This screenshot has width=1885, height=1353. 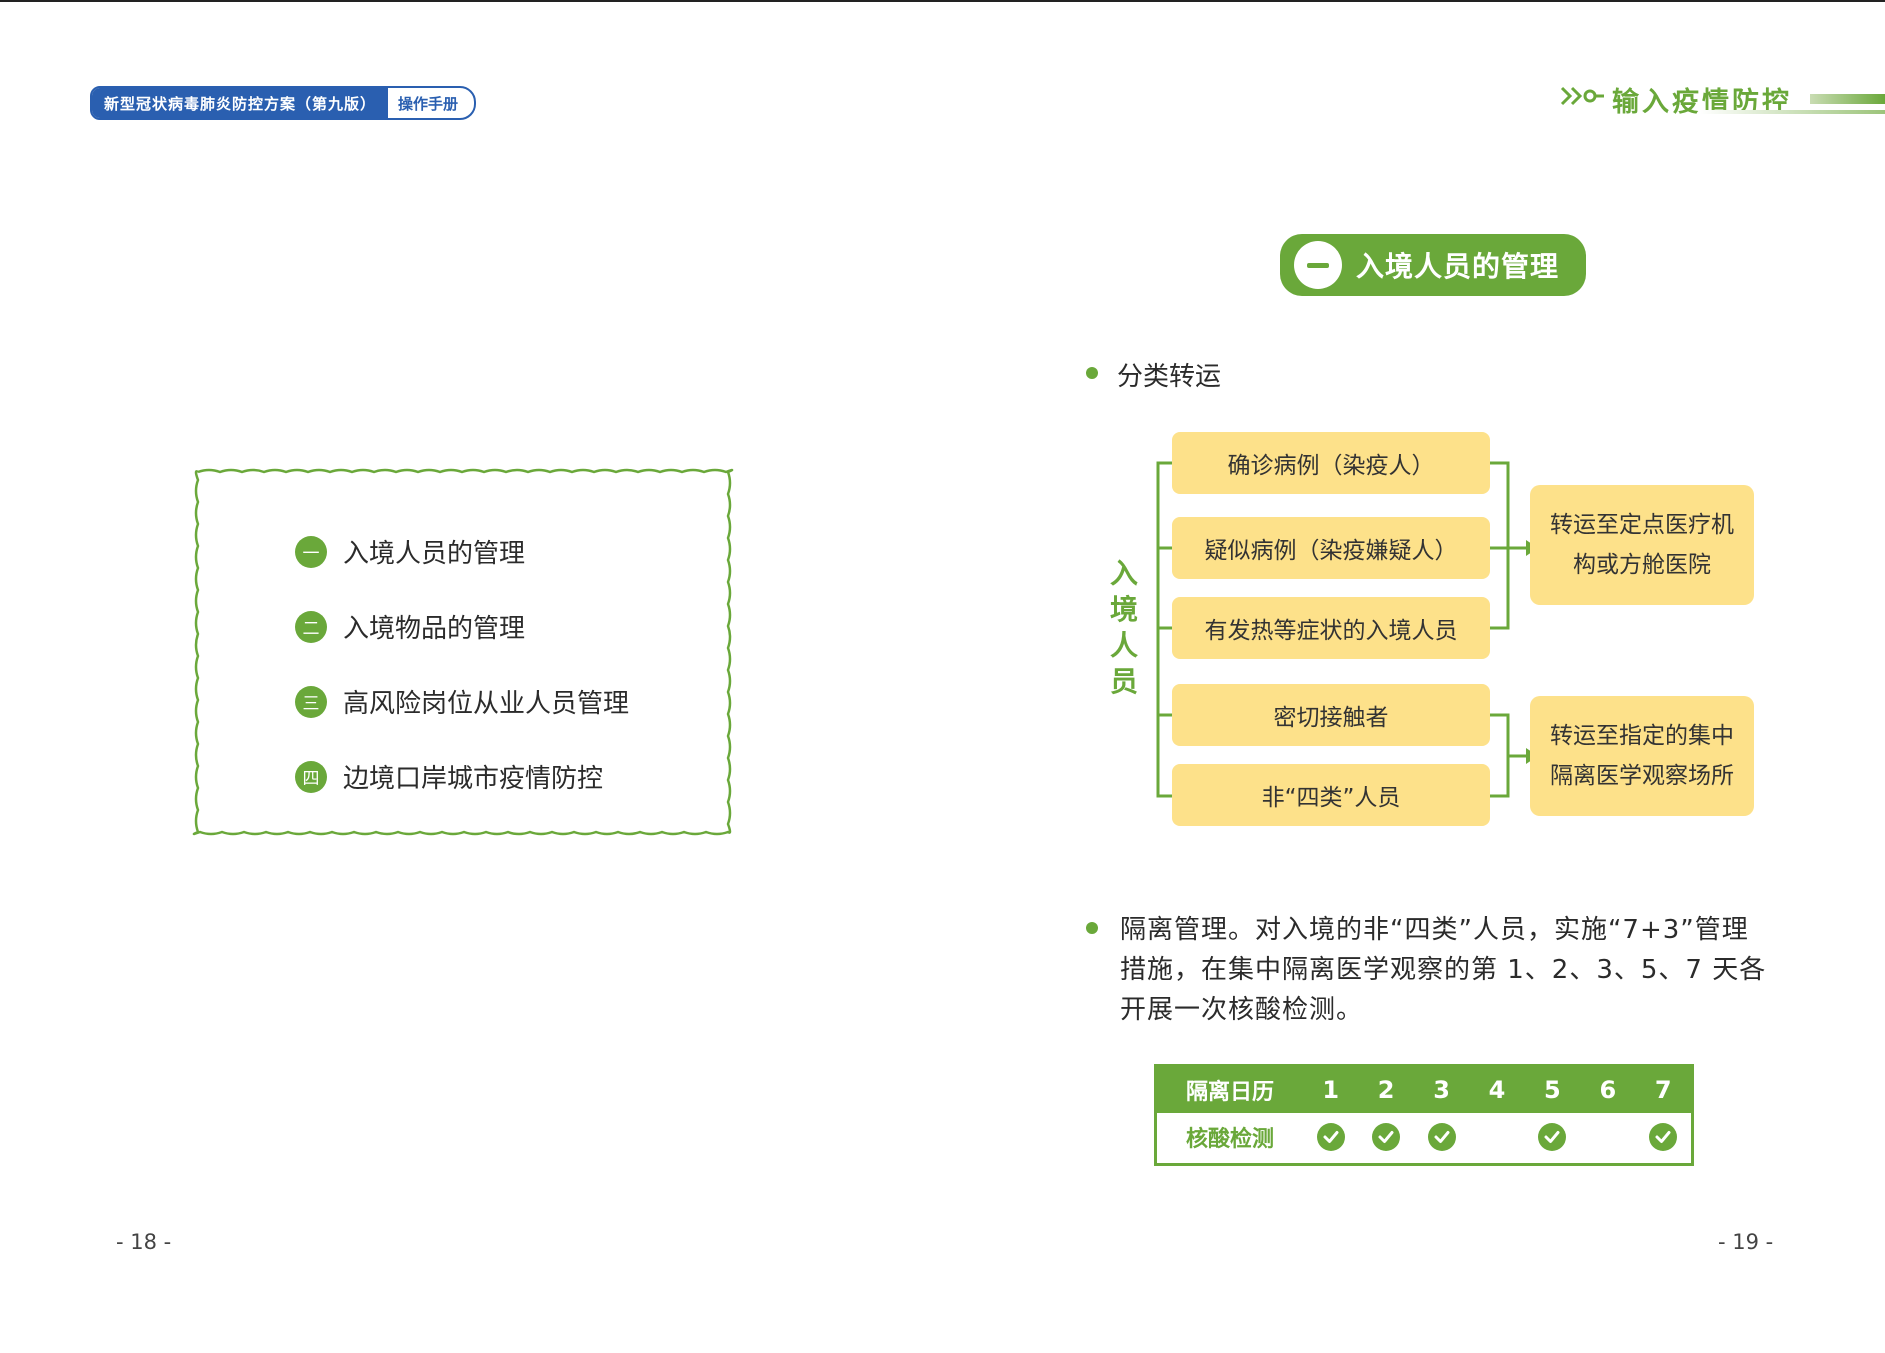 What do you see at coordinates (1642, 756) in the screenshot?
I see `flow-target-box: 转运至指定的集中隔离医学观察场所` at bounding box center [1642, 756].